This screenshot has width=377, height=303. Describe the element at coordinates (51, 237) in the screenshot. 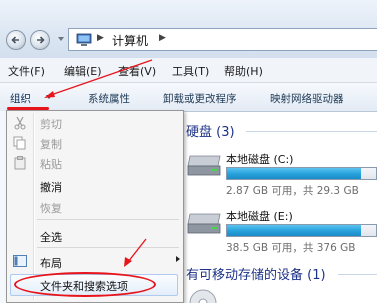

I see `menu-item-select-all: 全选` at that location.